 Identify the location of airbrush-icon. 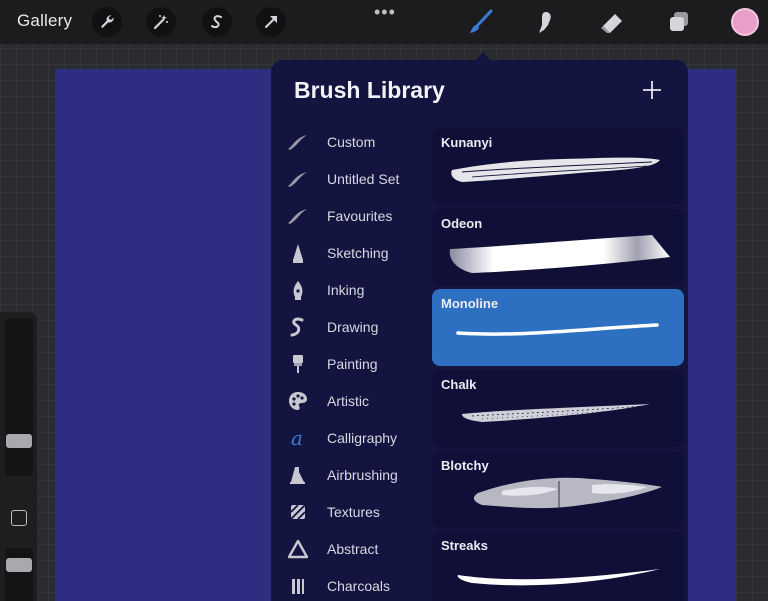
(298, 475).